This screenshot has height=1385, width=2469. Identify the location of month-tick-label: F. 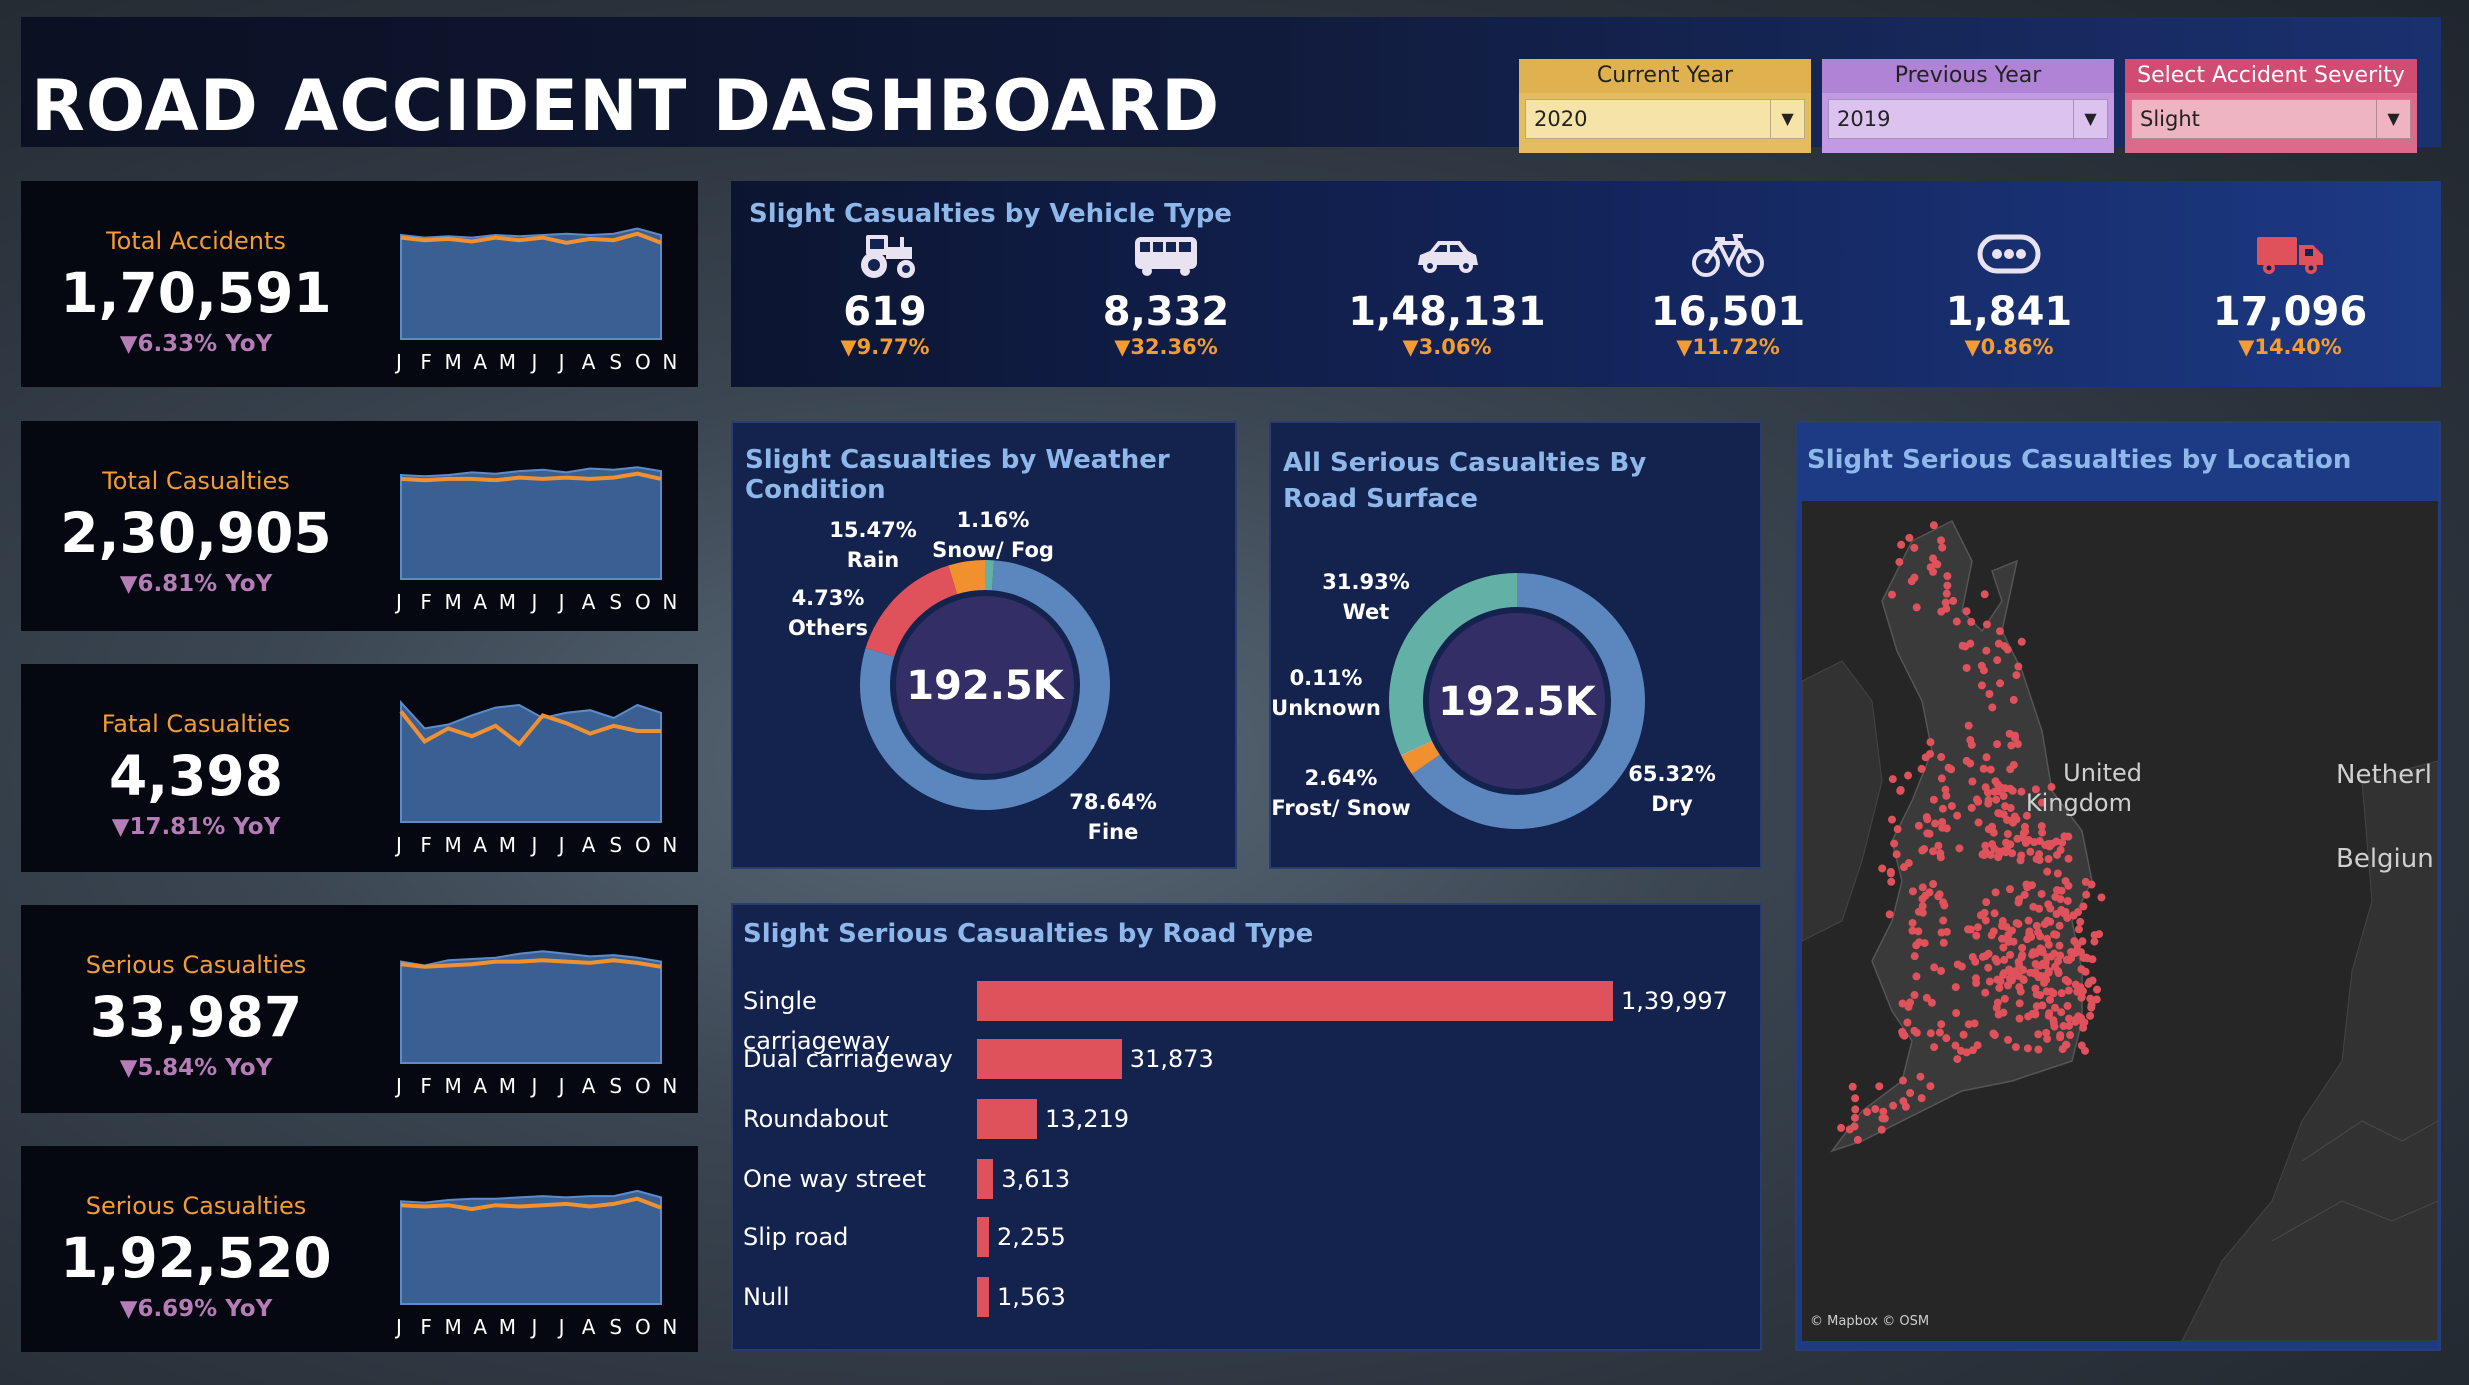
(426, 362).